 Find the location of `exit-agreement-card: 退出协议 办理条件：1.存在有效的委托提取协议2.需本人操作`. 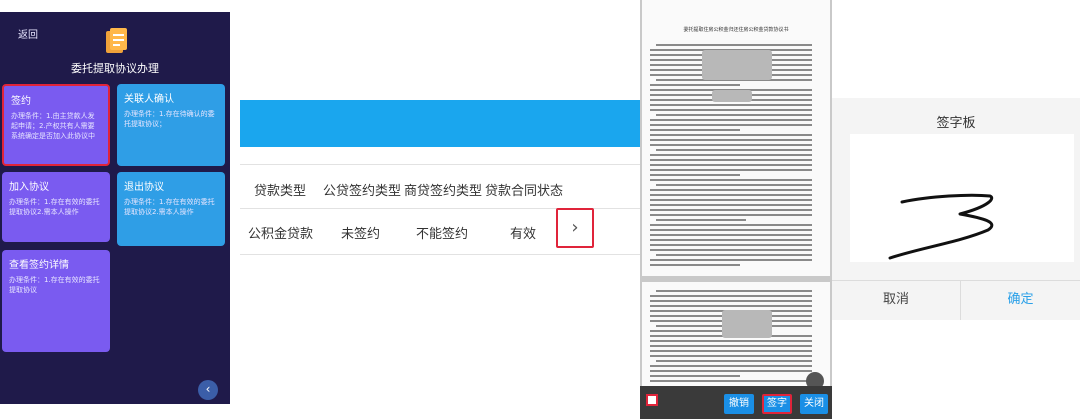

exit-agreement-card: 退出协议 办理条件：1.存在有效的委托提取协议2.需本人操作 is located at coordinates (171, 209).